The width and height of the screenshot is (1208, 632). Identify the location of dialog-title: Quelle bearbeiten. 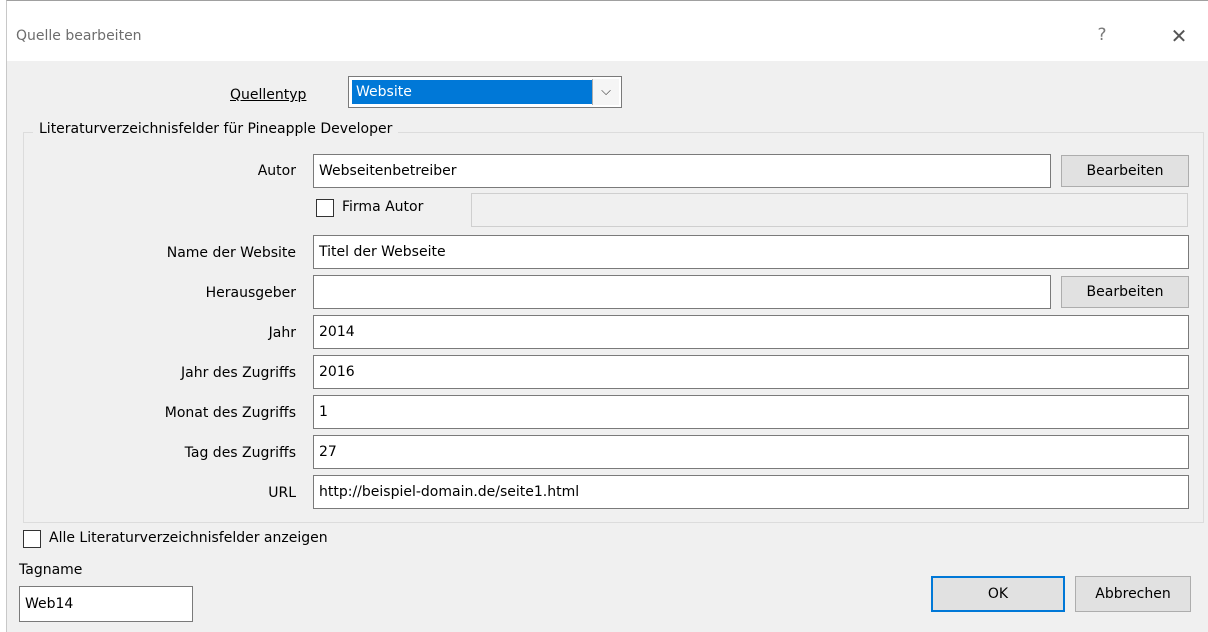
(79, 36).